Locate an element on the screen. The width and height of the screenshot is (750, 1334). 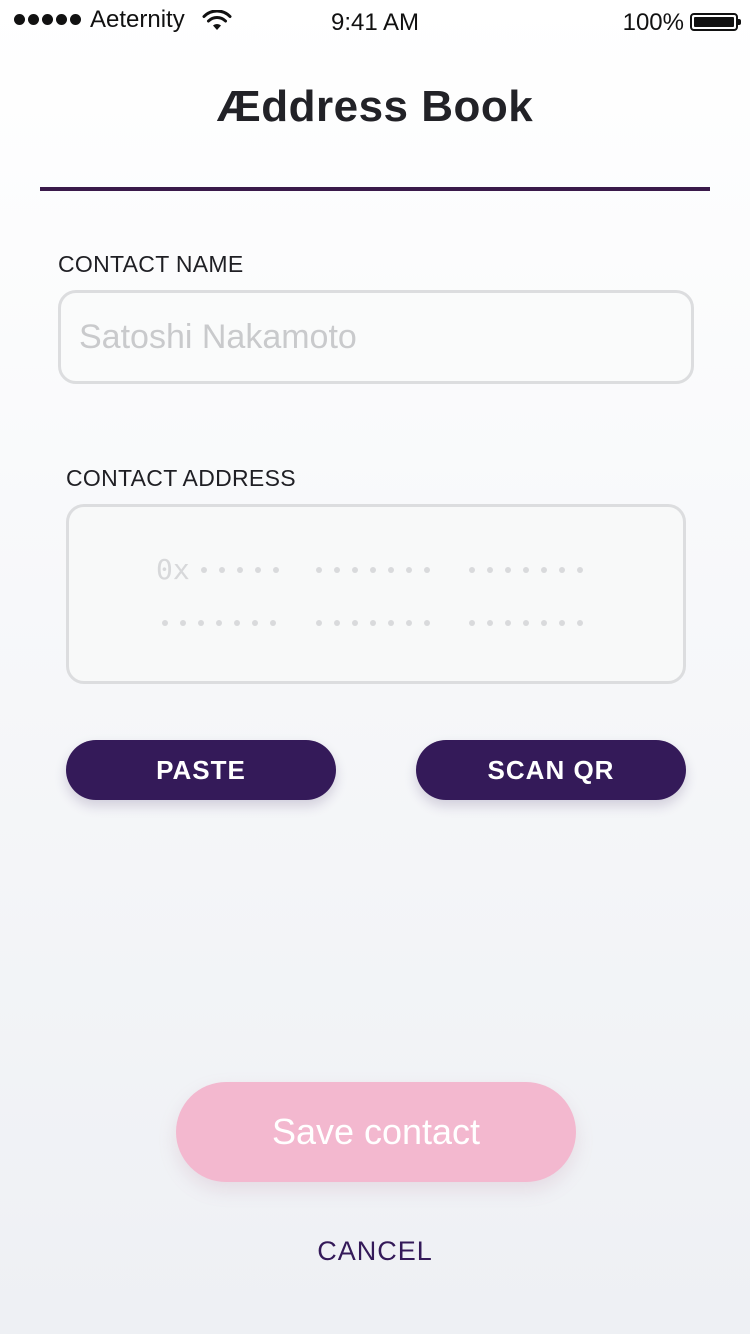
page-title: Æddress Book is located at coordinates (375, 106).